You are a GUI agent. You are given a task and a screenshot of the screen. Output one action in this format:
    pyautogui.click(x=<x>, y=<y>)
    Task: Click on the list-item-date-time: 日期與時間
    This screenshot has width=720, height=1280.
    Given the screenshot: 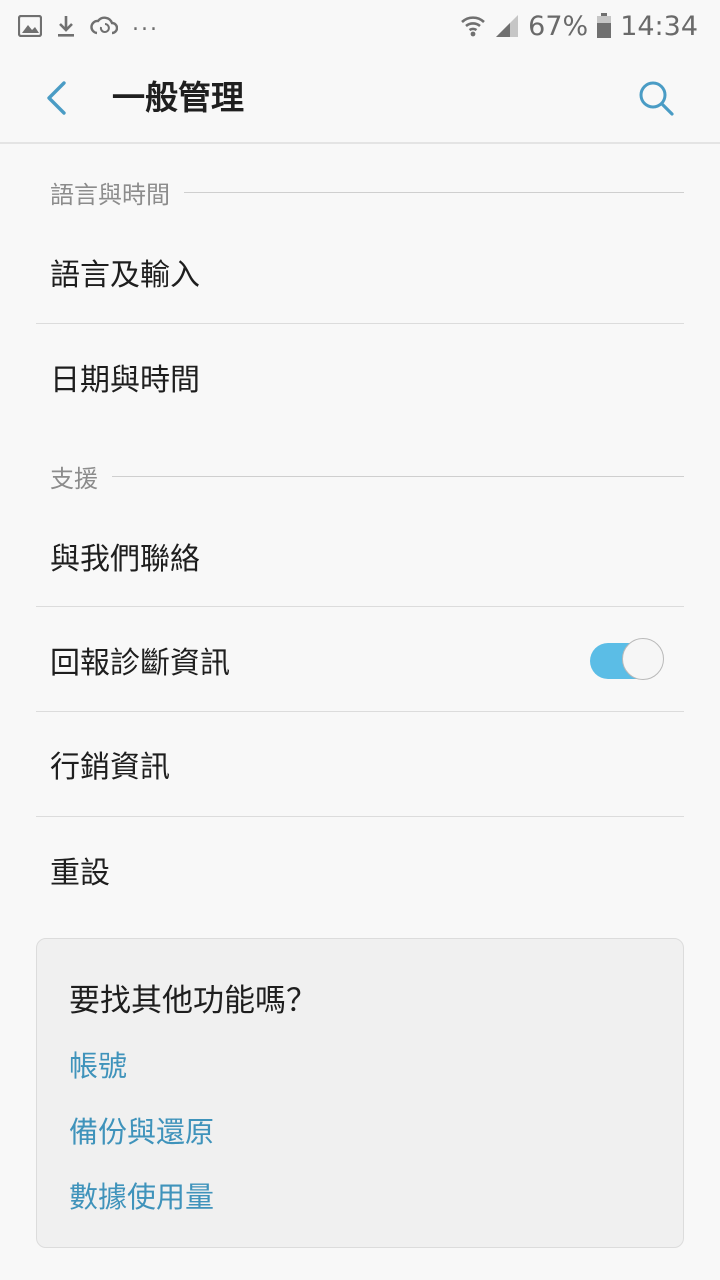 What is the action you would take?
    pyautogui.click(x=360, y=377)
    